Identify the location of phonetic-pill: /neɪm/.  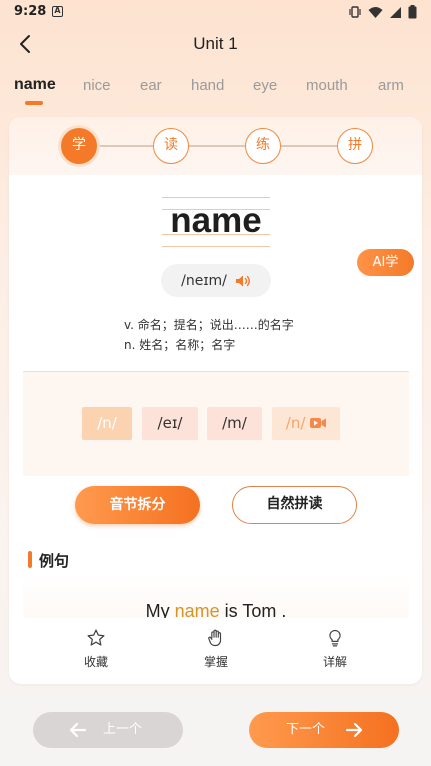
(216, 280).